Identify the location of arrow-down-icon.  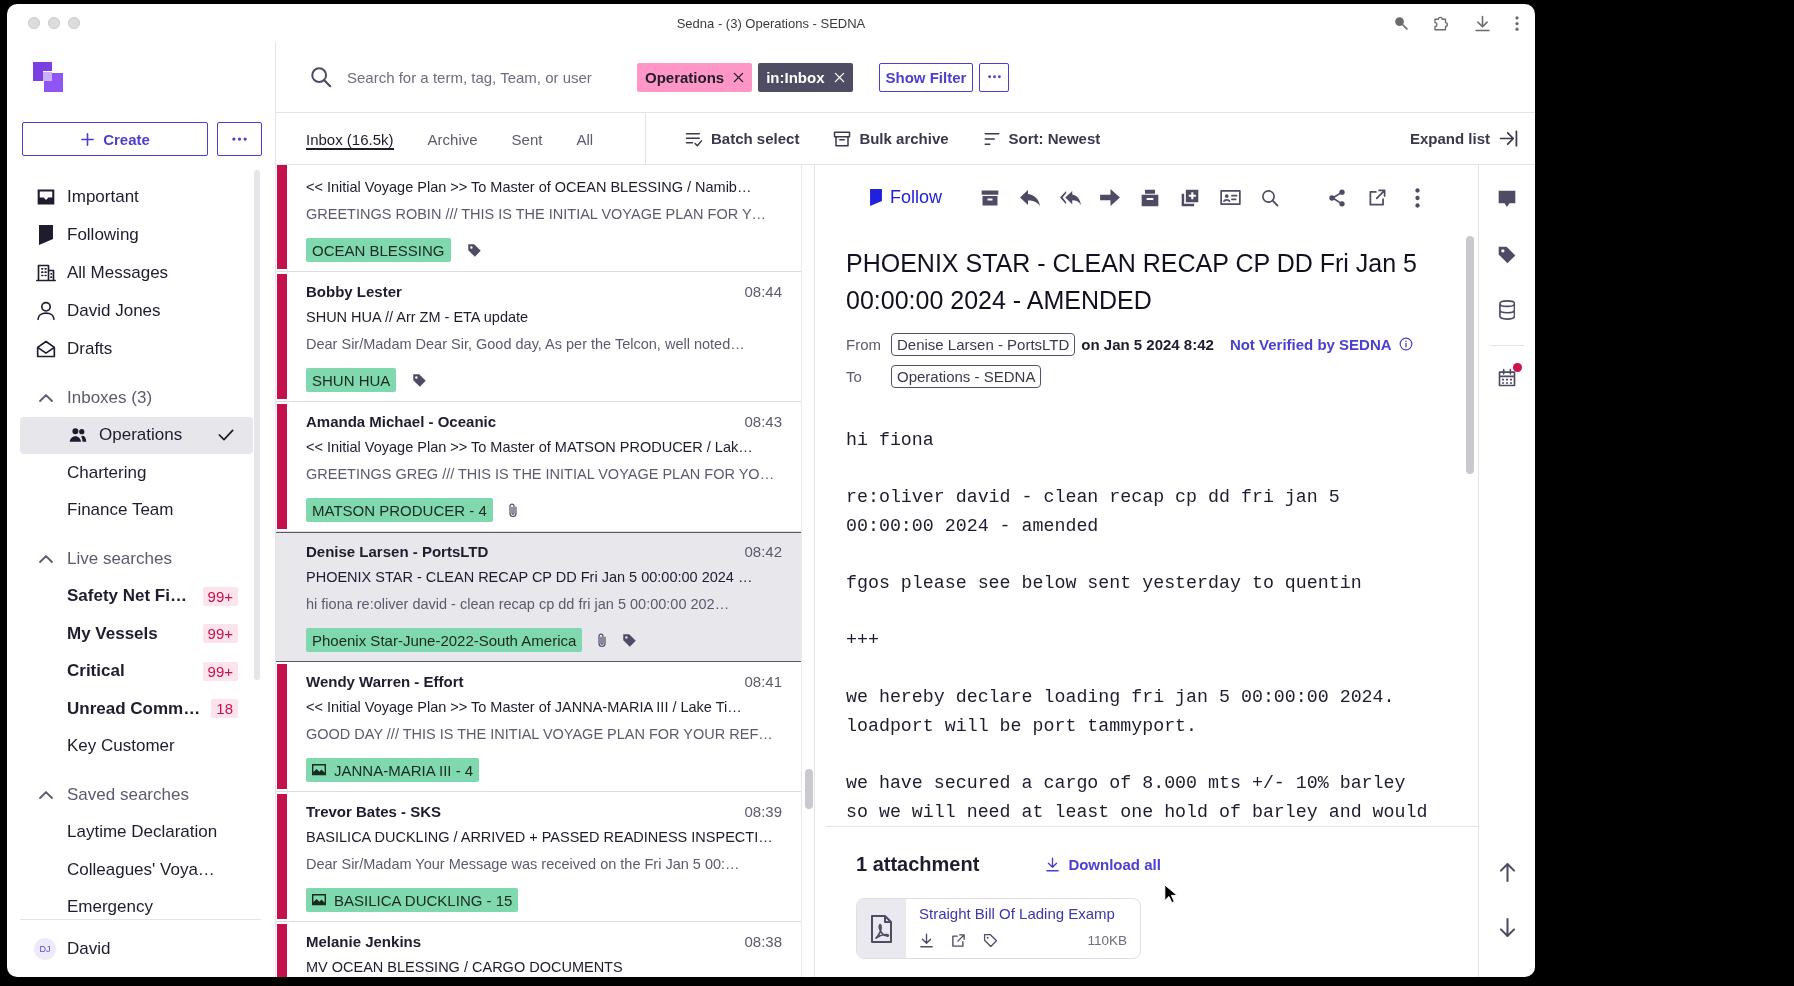
(1507, 927).